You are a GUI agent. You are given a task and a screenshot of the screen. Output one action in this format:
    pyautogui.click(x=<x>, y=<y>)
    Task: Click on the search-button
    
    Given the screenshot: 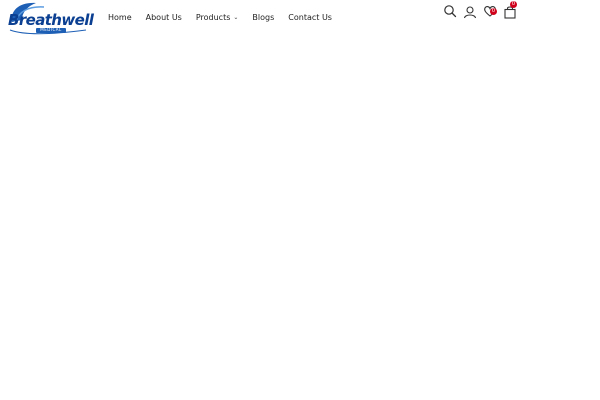 What is the action you would take?
    pyautogui.click(x=450, y=10)
    